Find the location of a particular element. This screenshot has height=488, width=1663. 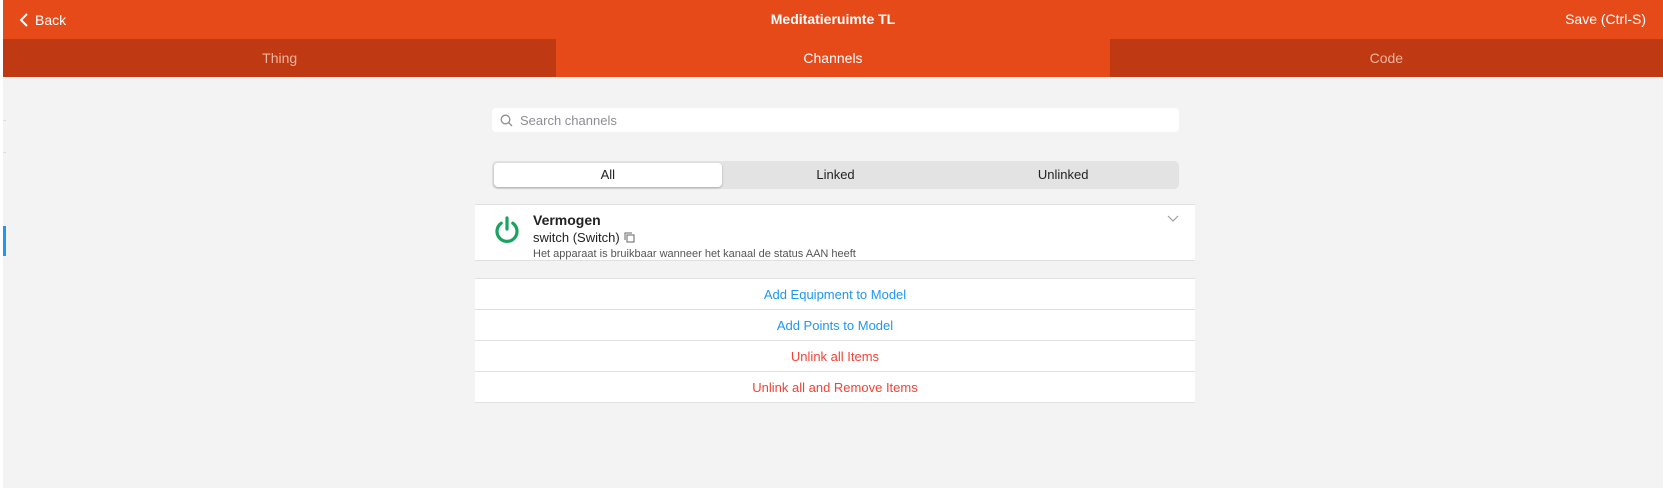

page-title: Meditatieruimte TL is located at coordinates (833, 19).